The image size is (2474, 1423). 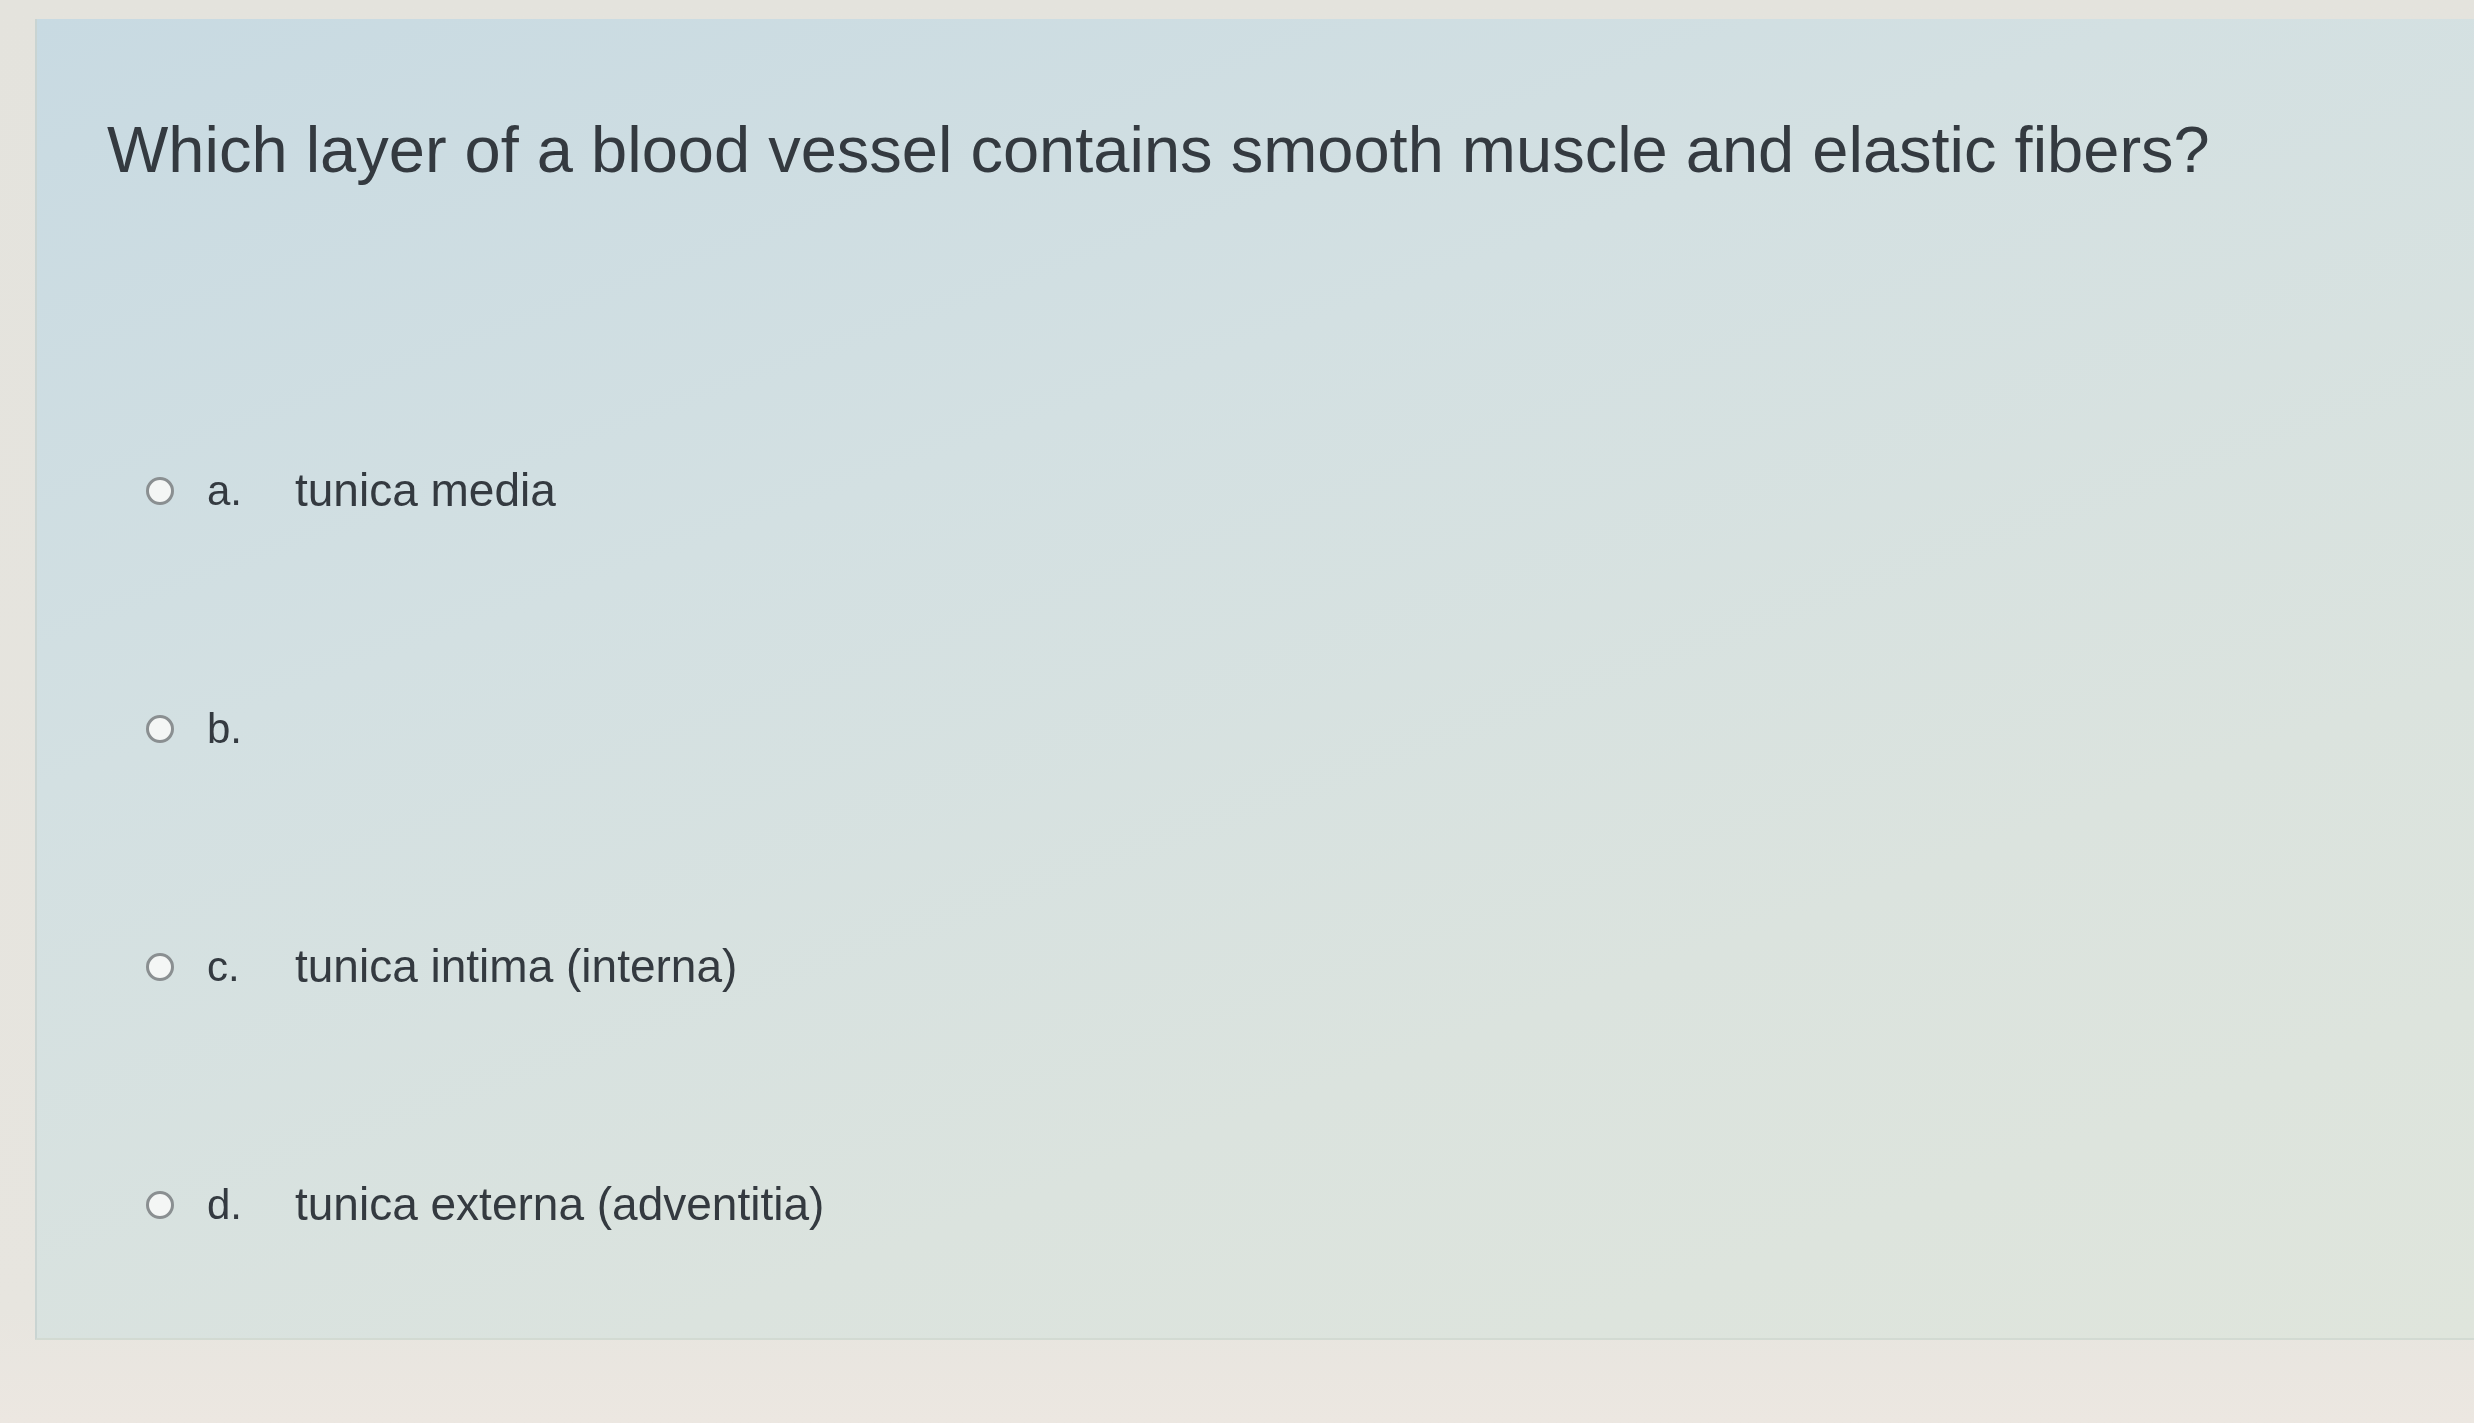 What do you see at coordinates (225, 491) in the screenshot?
I see `option-letter: a.` at bounding box center [225, 491].